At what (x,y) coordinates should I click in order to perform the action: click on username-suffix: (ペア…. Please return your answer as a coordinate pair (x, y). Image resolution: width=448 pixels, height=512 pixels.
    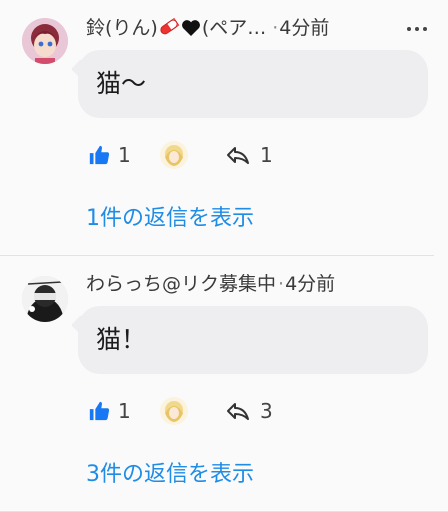
    Looking at the image, I should click on (234, 28).